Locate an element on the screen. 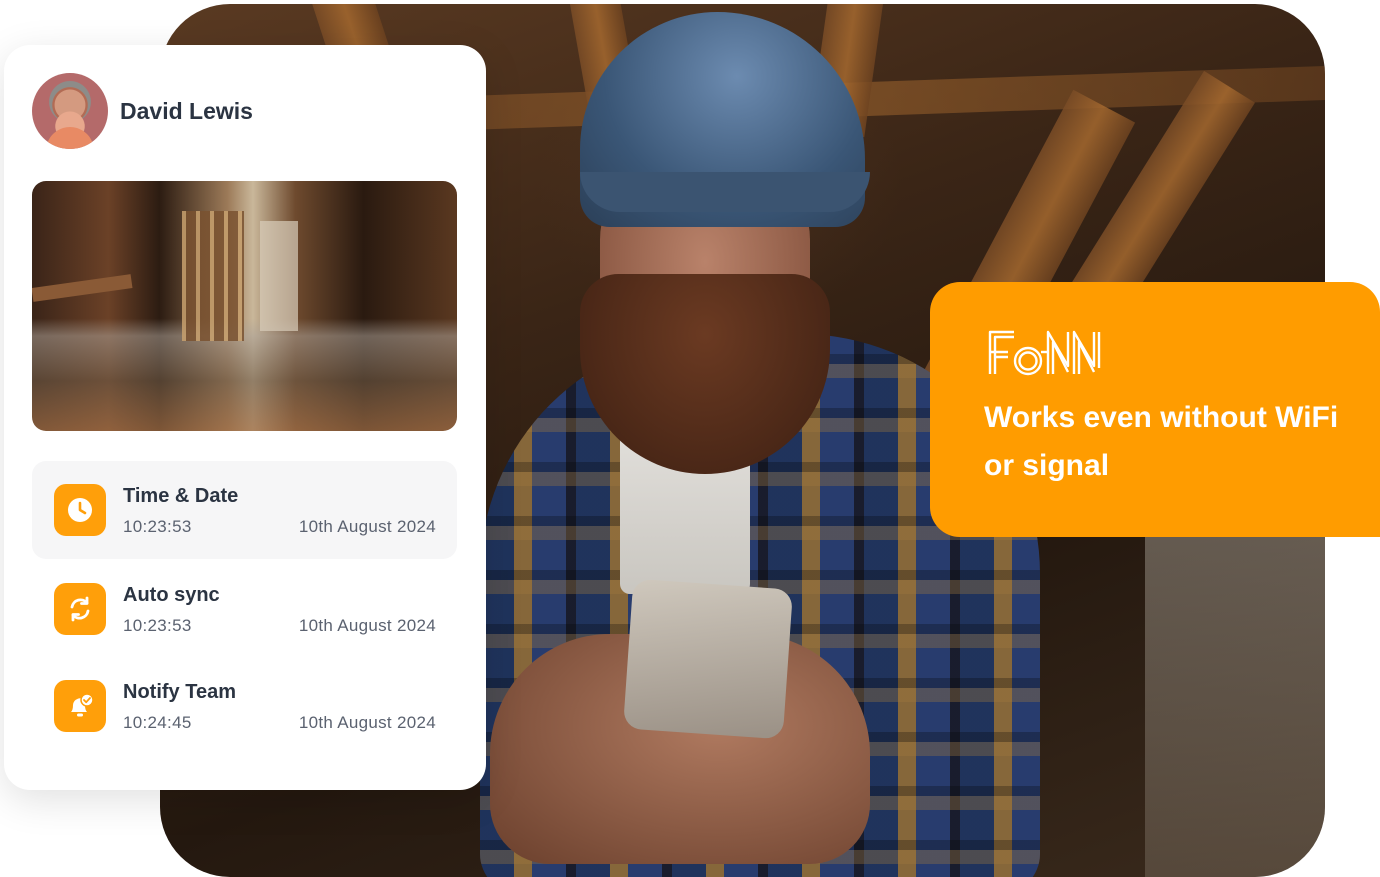 This screenshot has height=877, width=1380. hard-hat-brim is located at coordinates (725, 192).